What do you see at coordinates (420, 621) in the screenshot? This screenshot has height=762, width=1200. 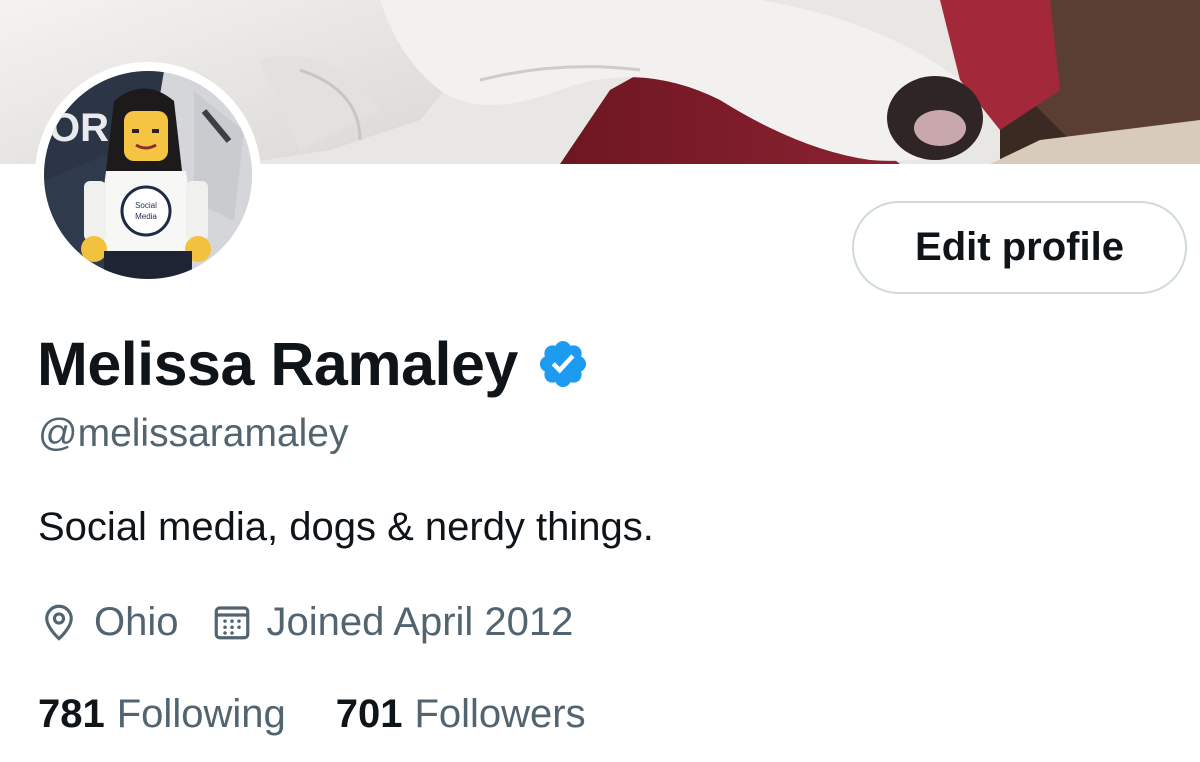 I see `joined-text: Joined April 2012` at bounding box center [420, 621].